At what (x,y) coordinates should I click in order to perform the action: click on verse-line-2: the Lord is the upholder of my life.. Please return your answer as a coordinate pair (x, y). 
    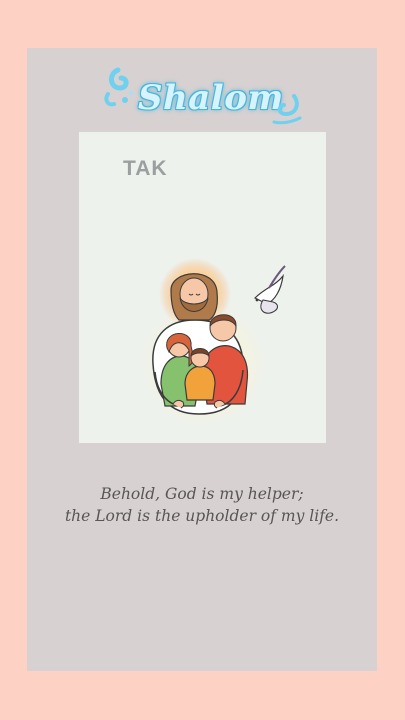
    Looking at the image, I should click on (202, 516).